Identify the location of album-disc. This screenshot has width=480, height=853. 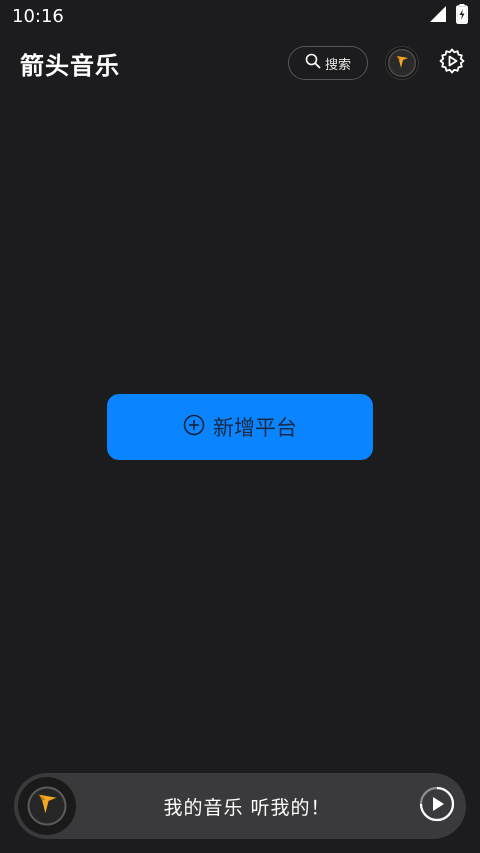
(47, 806).